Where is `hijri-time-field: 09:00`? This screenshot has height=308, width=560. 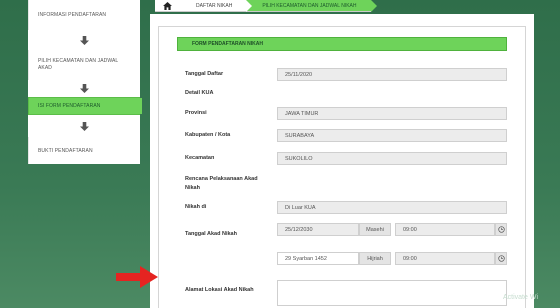
hijri-time-field: 09:00 is located at coordinates (445, 258).